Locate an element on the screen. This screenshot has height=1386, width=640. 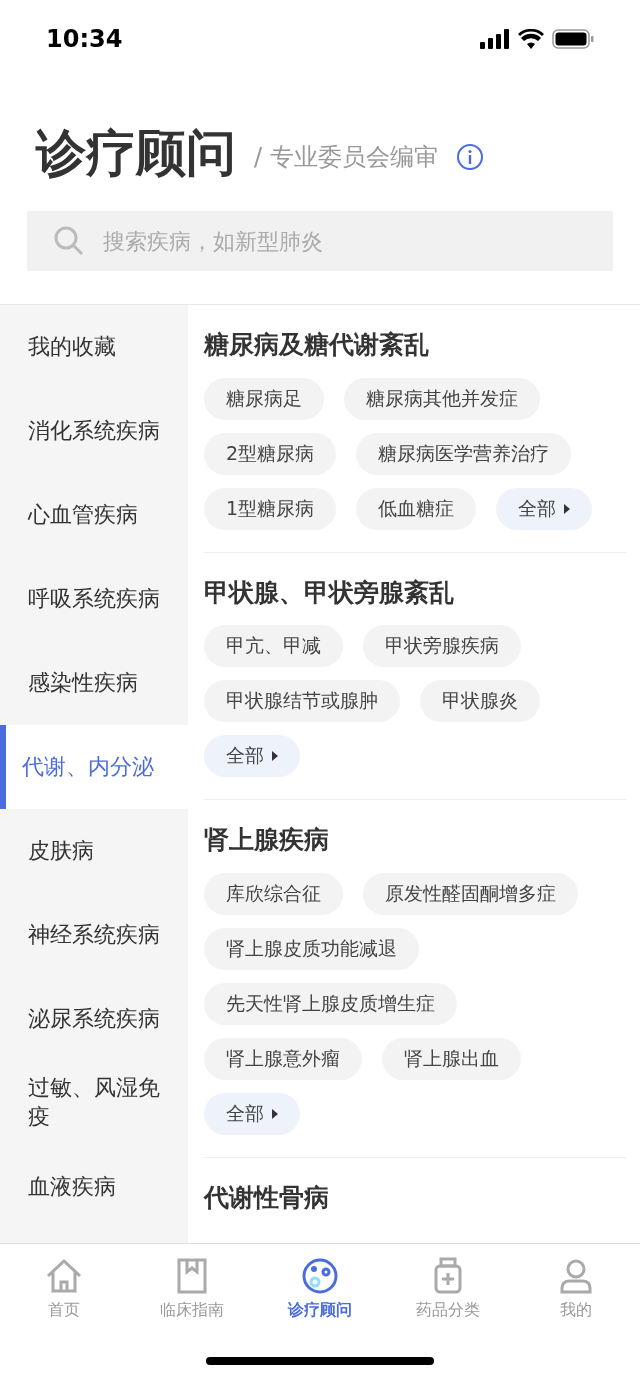
battery-icon is located at coordinates (573, 39).